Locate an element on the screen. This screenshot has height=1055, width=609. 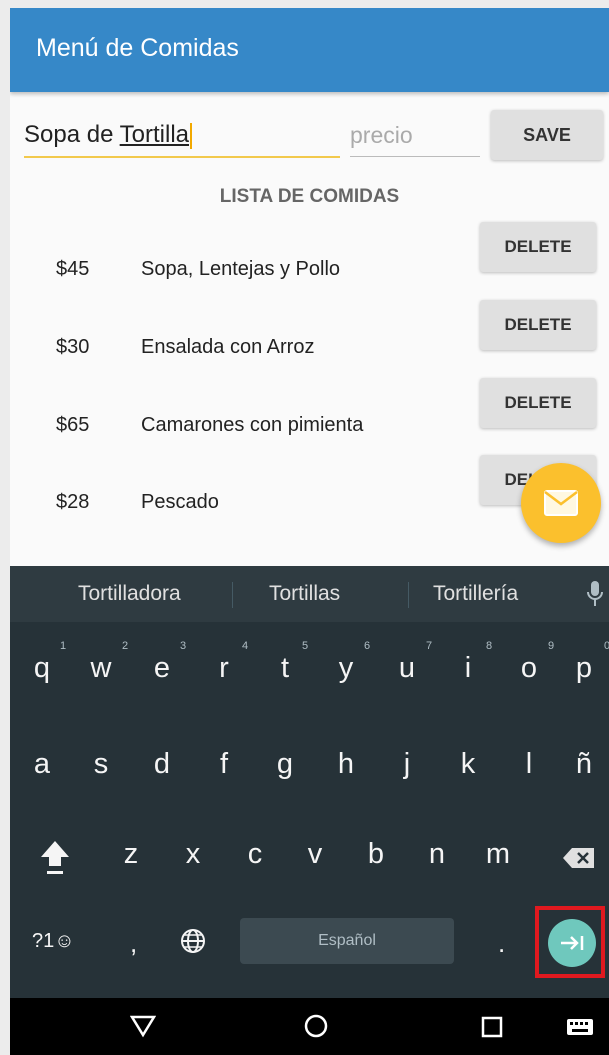
shift-icon is located at coordinates (55, 858).